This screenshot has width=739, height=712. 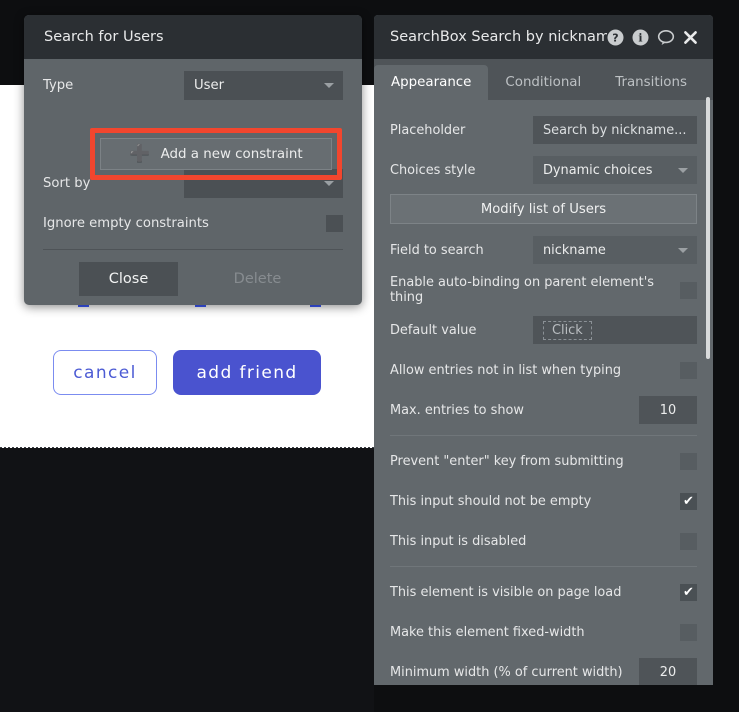 I want to click on add-friend-button: add friend, so click(x=247, y=372).